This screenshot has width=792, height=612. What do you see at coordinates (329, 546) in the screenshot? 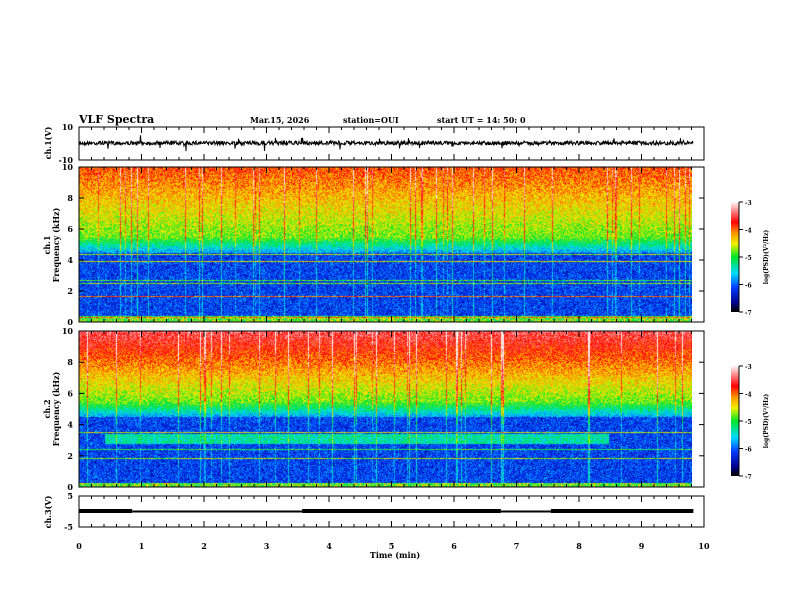
I see `x-tick-label: 4` at bounding box center [329, 546].